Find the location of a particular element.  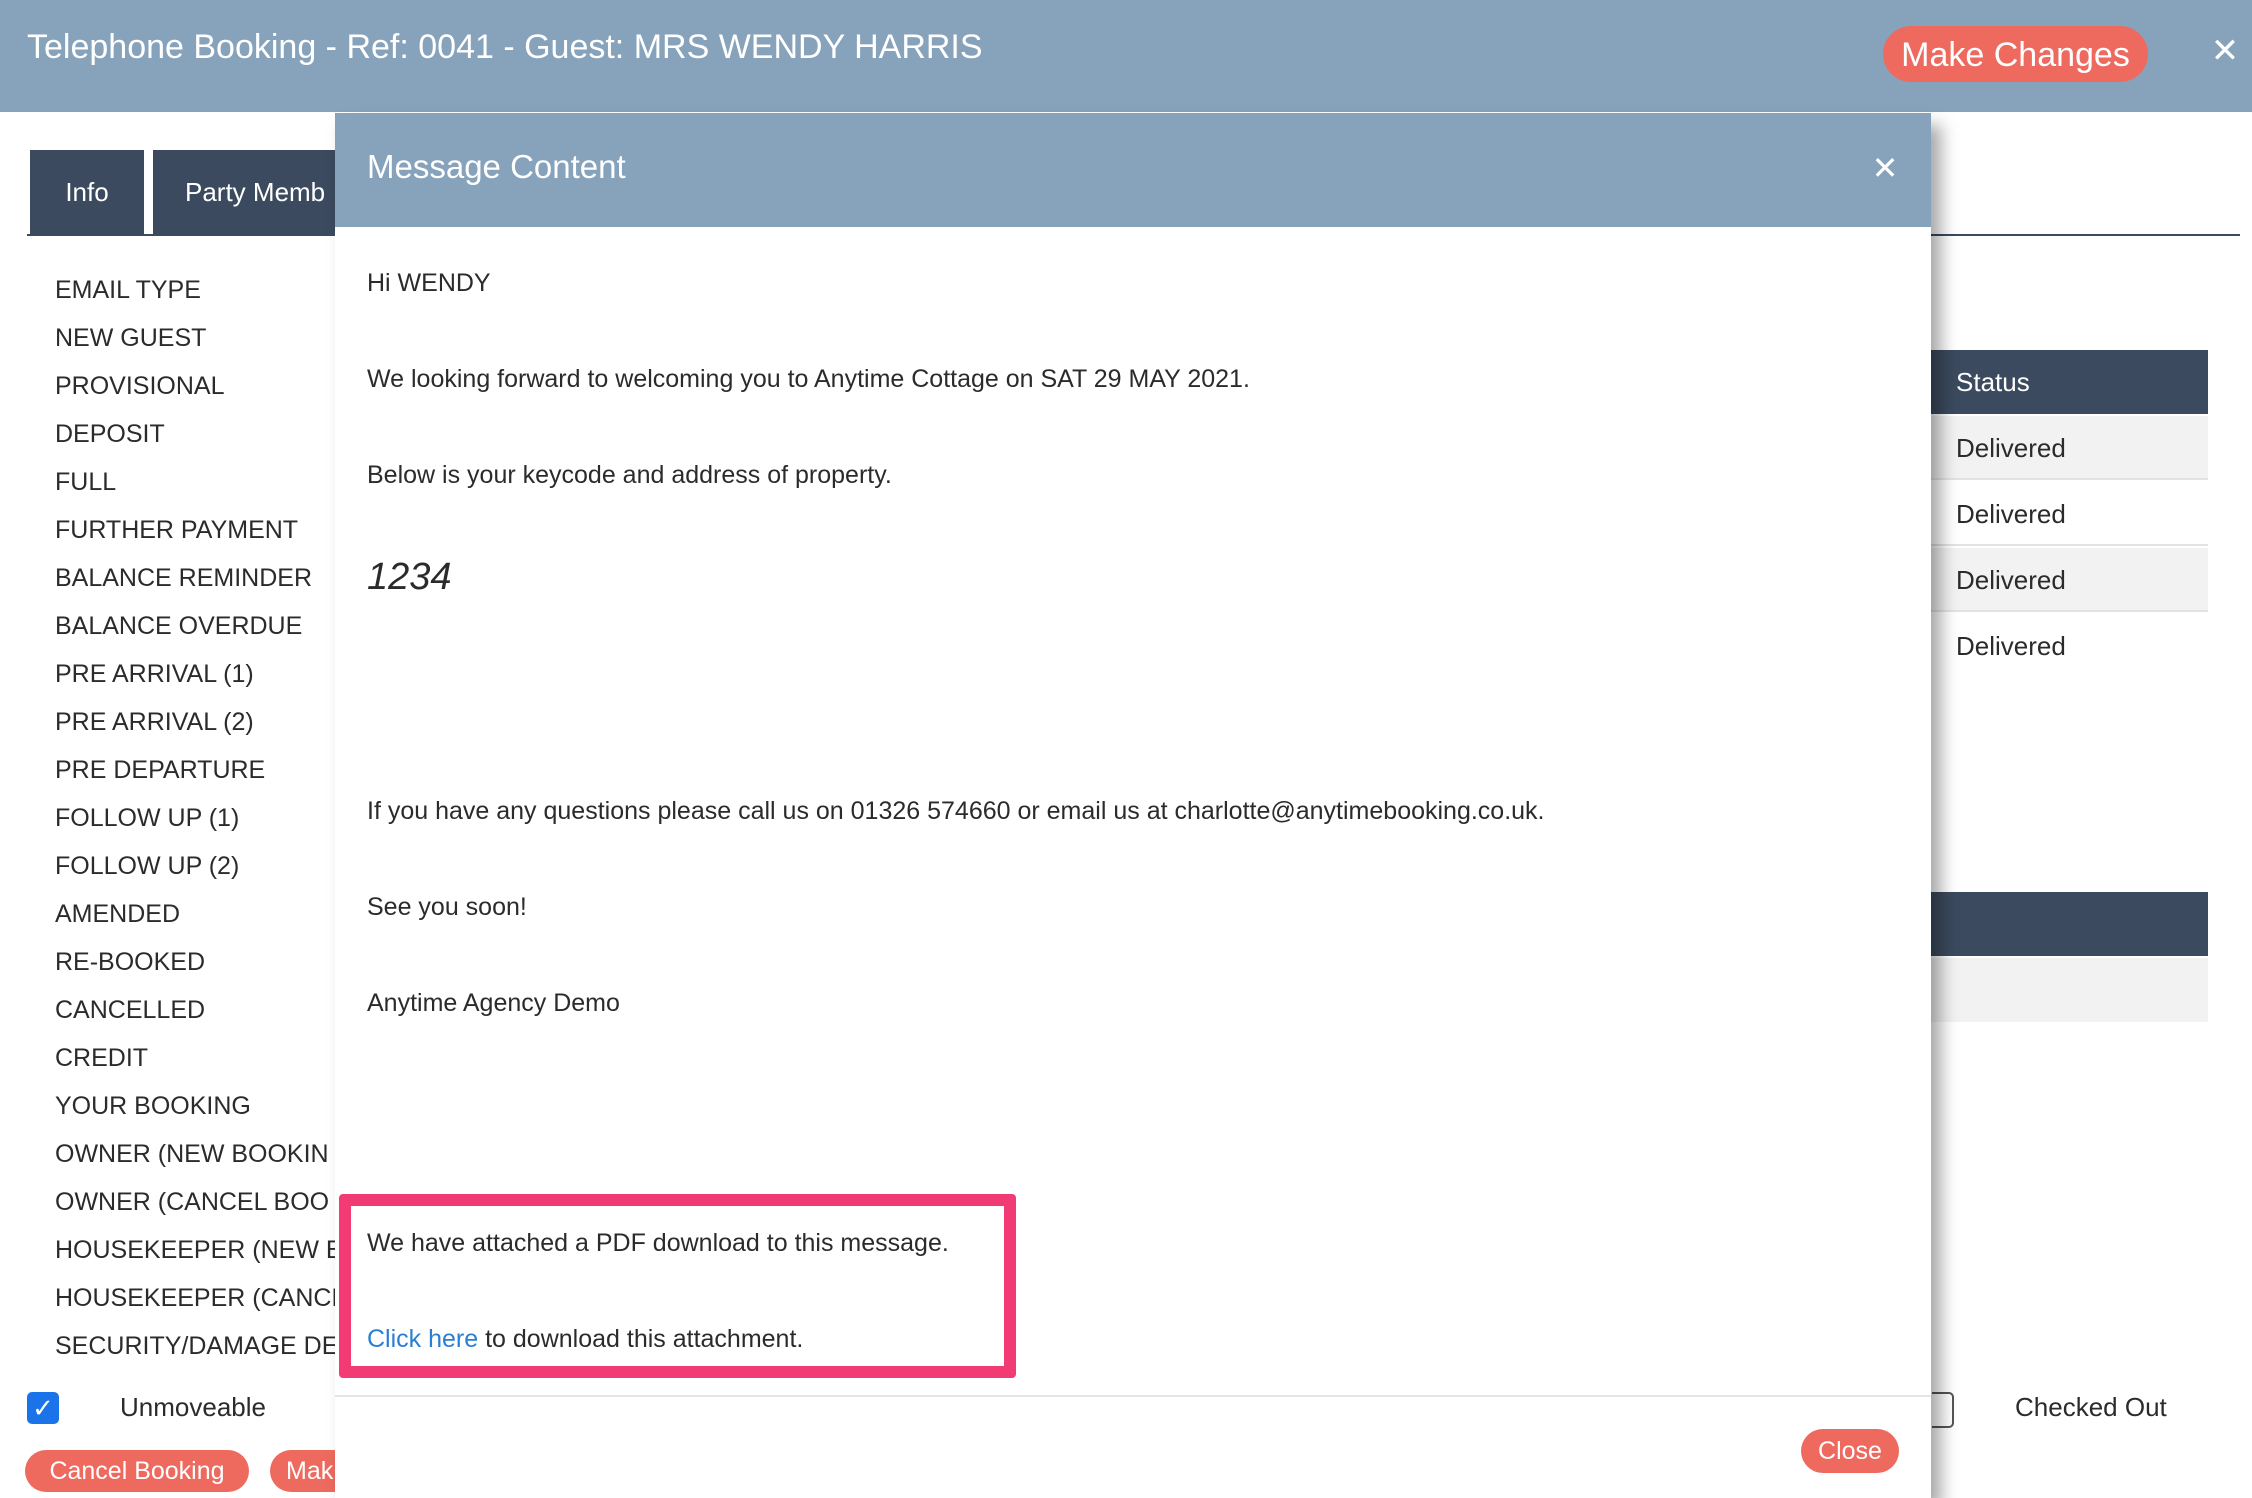

modal-header: Message Content ✕ is located at coordinates (1133, 170).